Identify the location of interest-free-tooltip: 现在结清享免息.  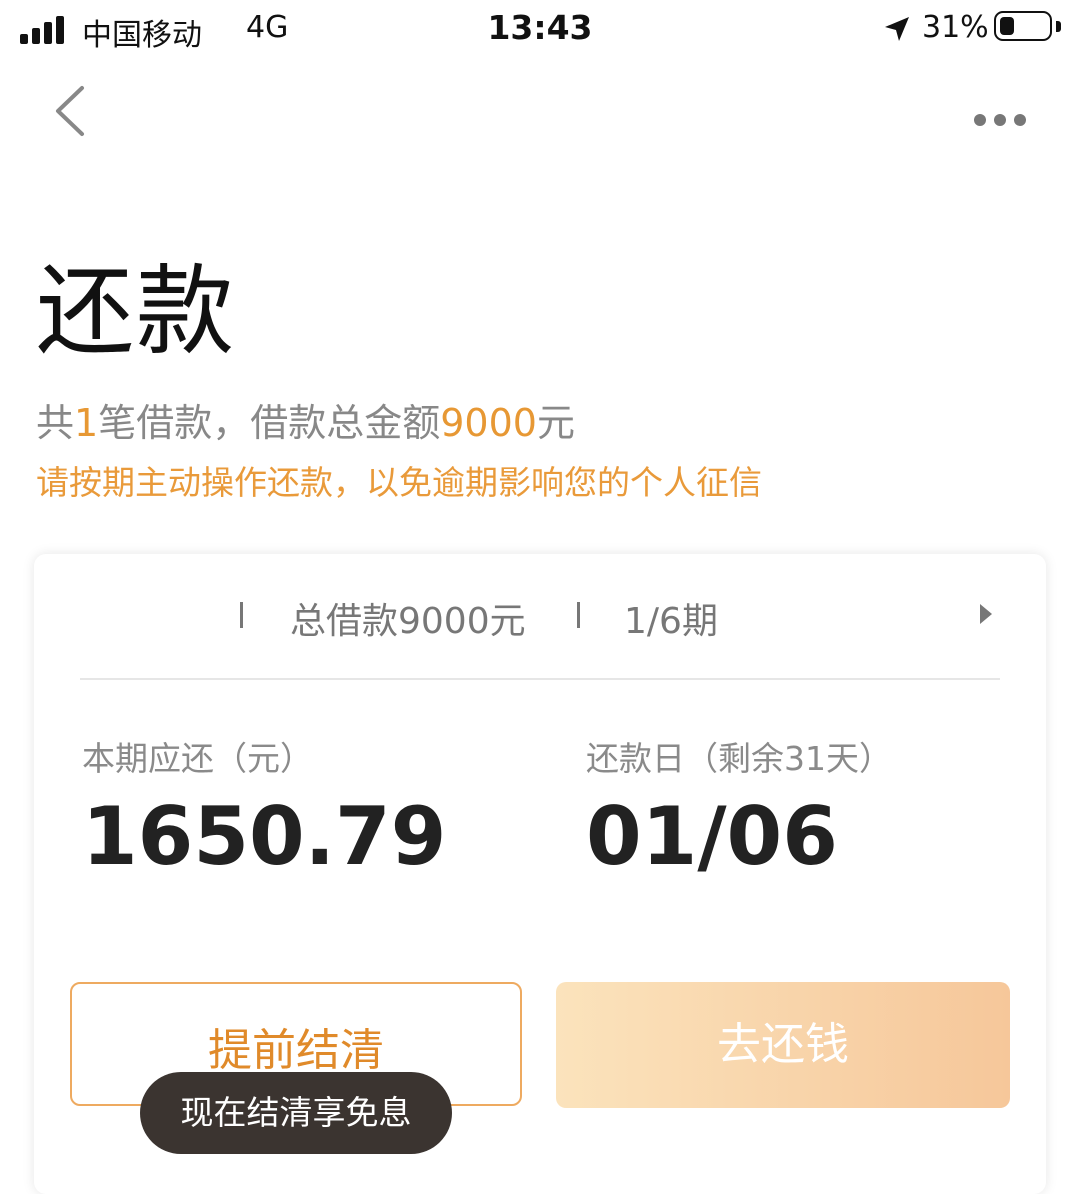
(296, 1113).